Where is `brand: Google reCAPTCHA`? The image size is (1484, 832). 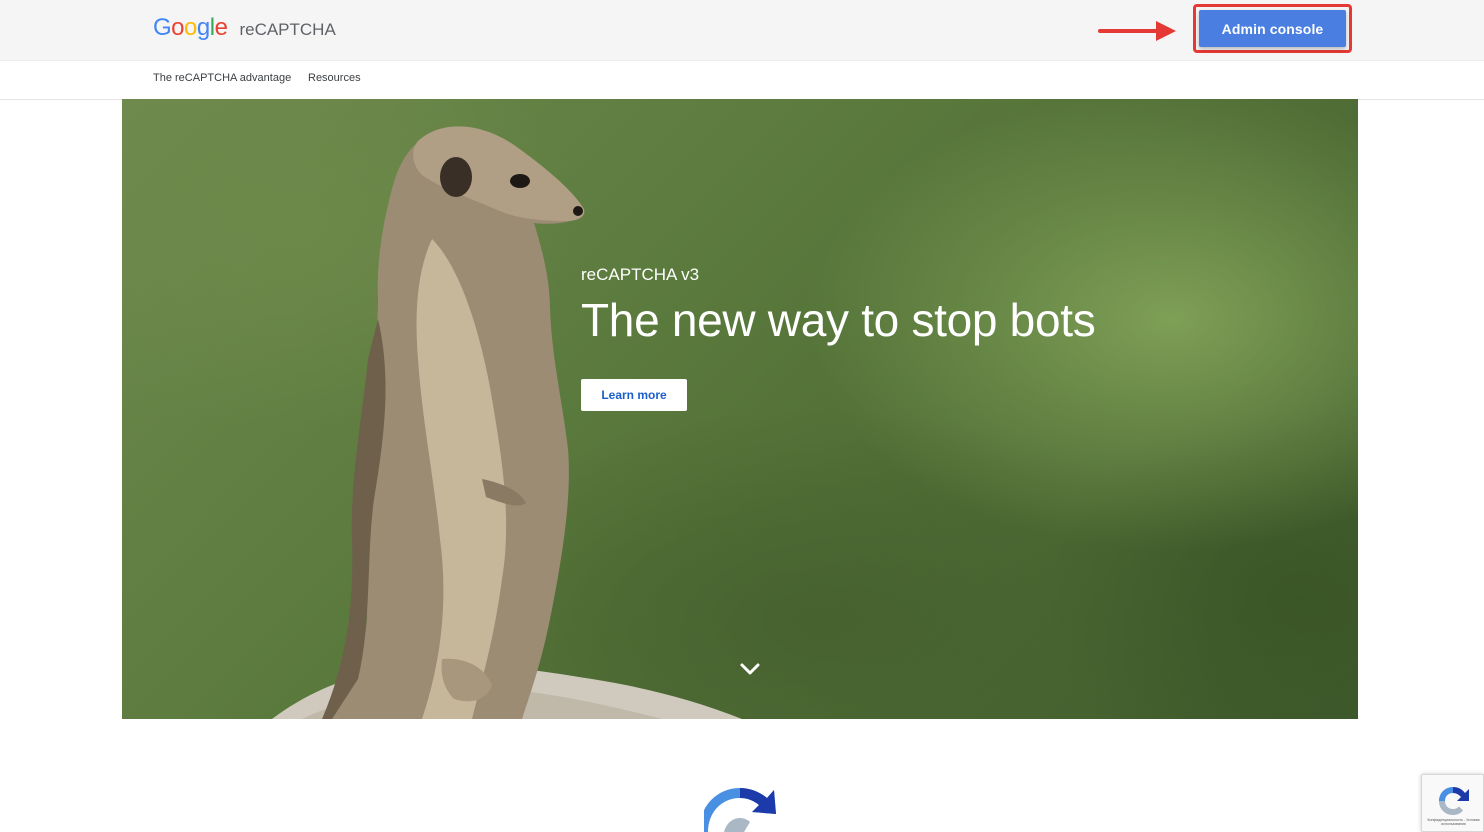 brand: Google reCAPTCHA is located at coordinates (244, 28).